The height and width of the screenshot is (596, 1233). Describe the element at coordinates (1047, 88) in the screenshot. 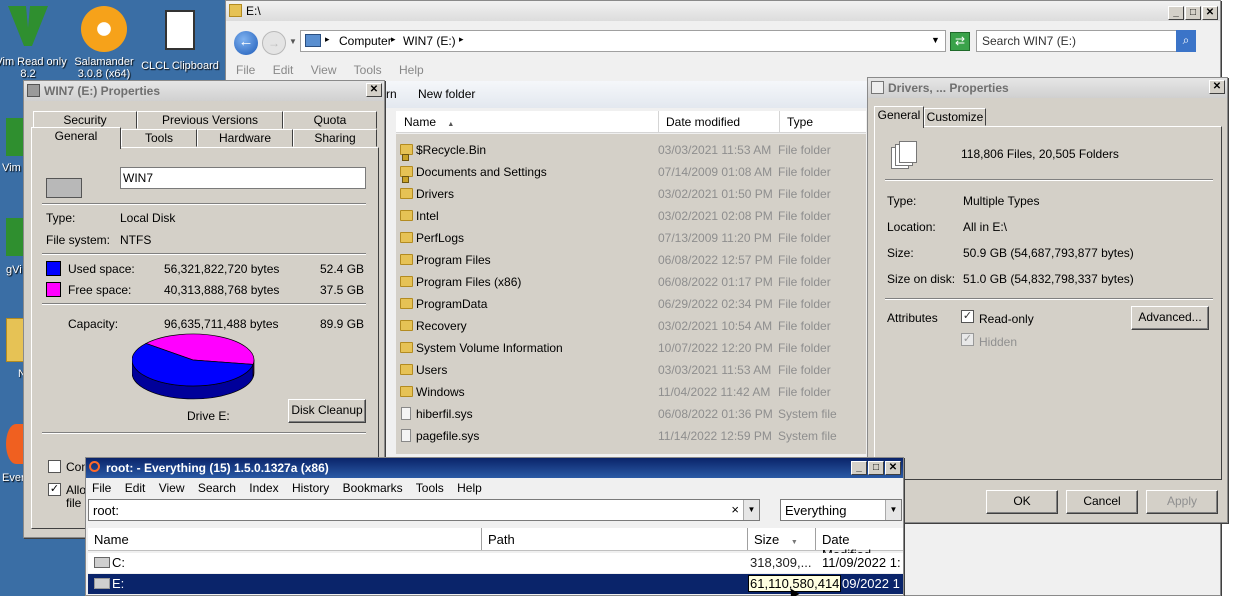

I see `folder-properties-titlebar: Drivers, ... Properties` at that location.